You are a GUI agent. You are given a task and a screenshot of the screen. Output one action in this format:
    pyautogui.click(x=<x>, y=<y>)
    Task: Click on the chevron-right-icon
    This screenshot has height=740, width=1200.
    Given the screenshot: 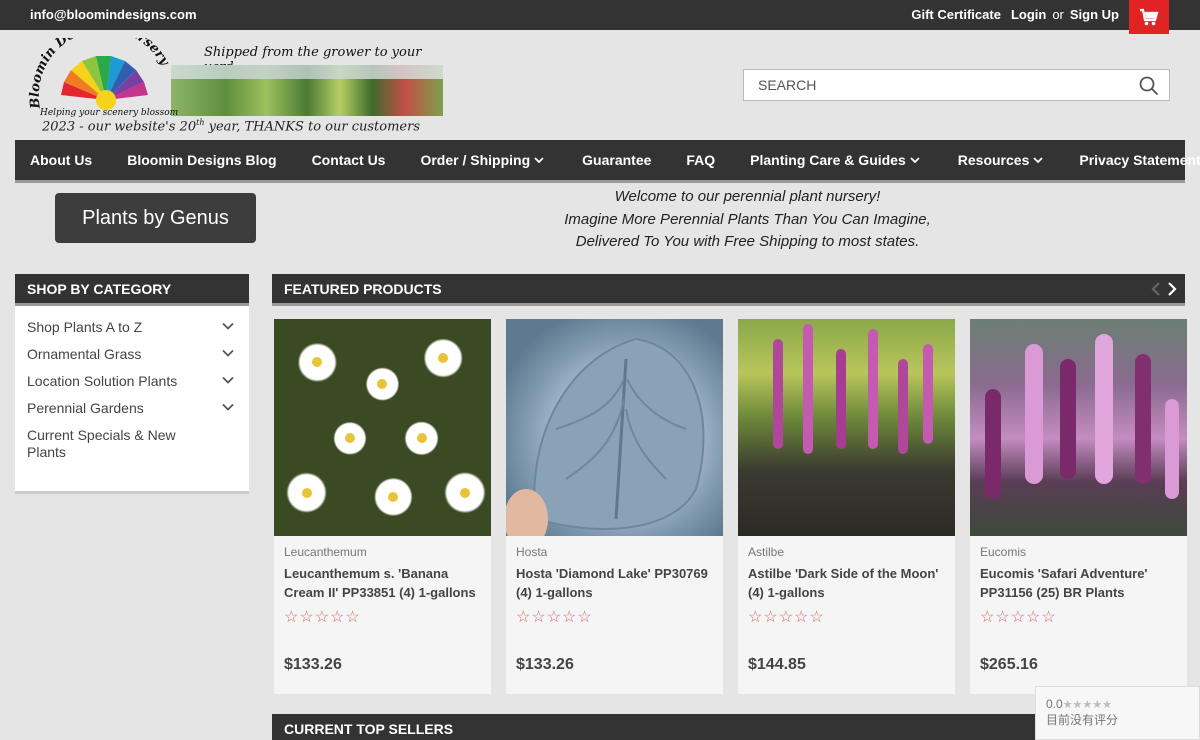 What is the action you would take?
    pyautogui.click(x=1172, y=289)
    